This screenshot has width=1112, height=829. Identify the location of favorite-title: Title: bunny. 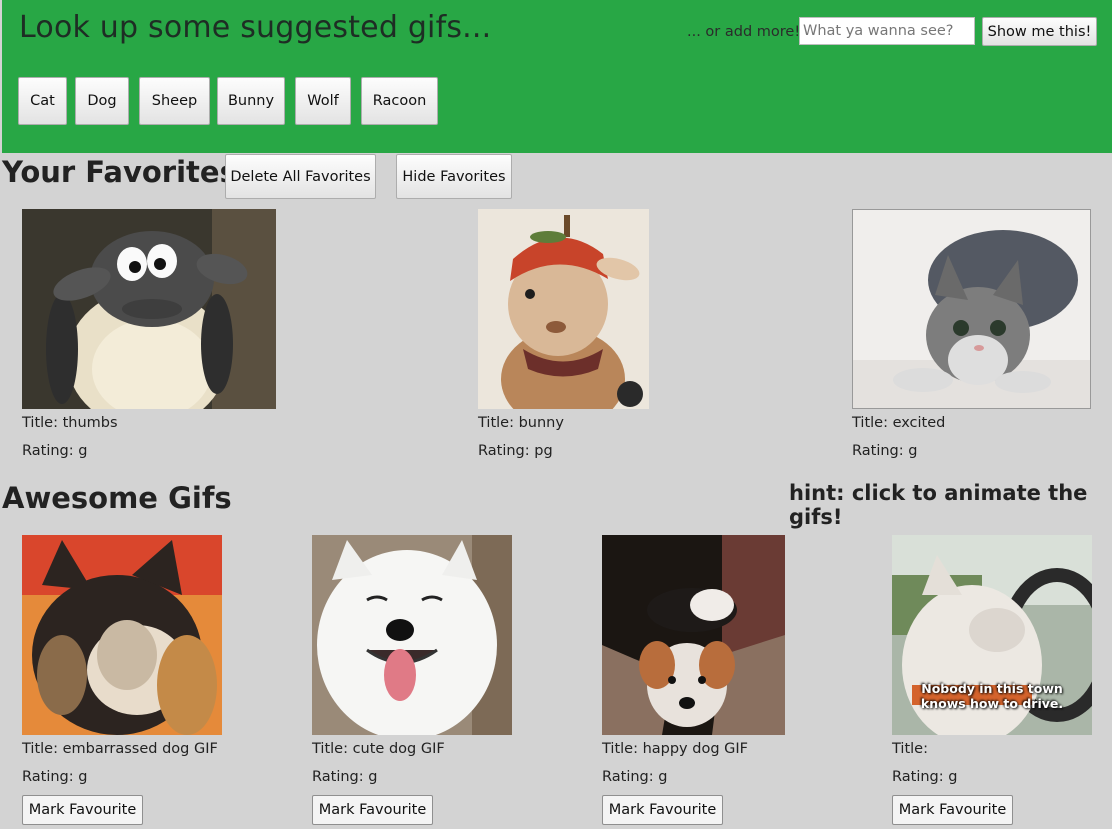
(521, 423).